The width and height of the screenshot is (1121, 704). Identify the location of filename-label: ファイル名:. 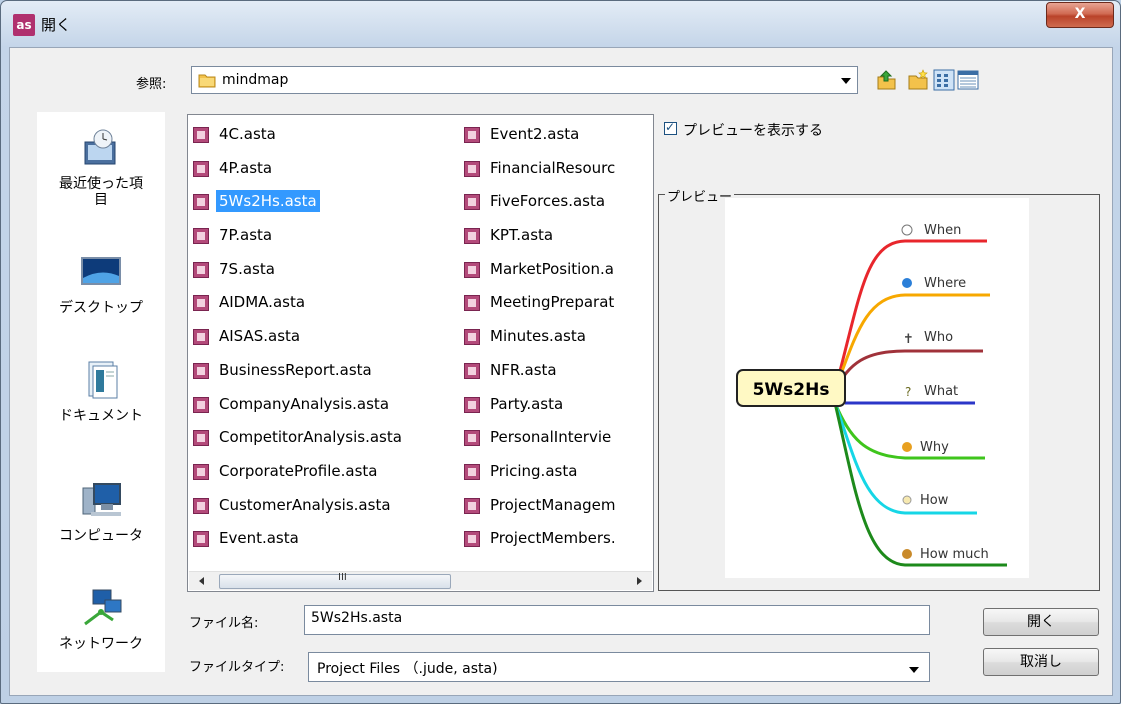
(224, 623).